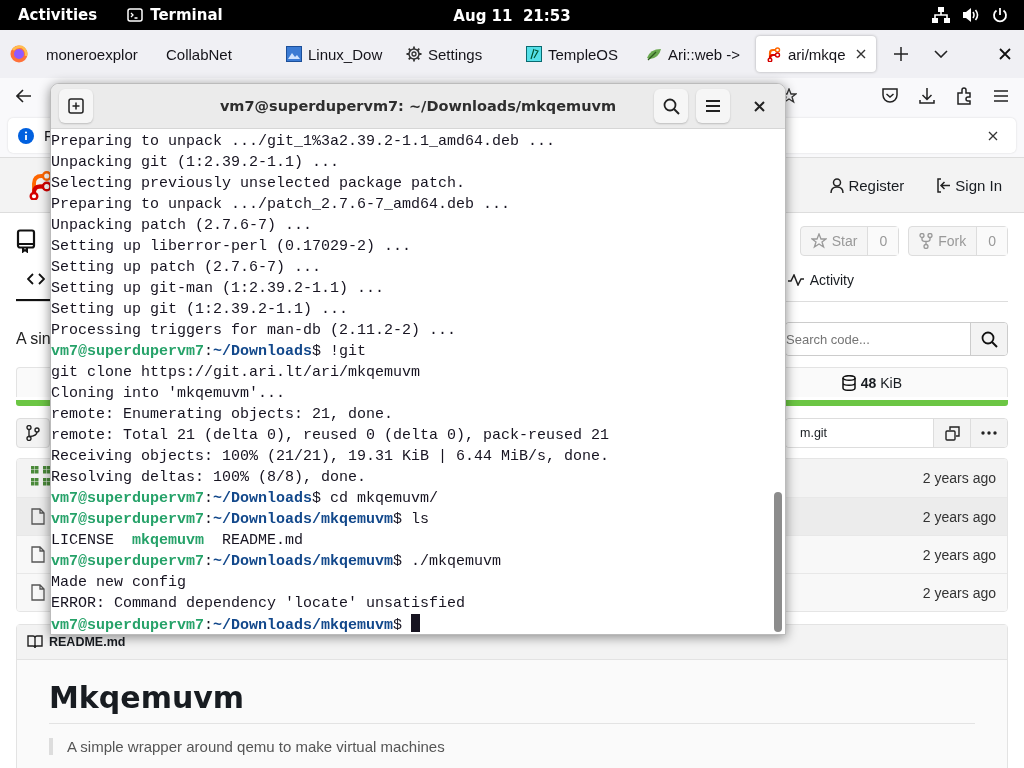 This screenshot has height=768, width=1024. What do you see at coordinates (778, 562) in the screenshot?
I see `scrollbar` at bounding box center [778, 562].